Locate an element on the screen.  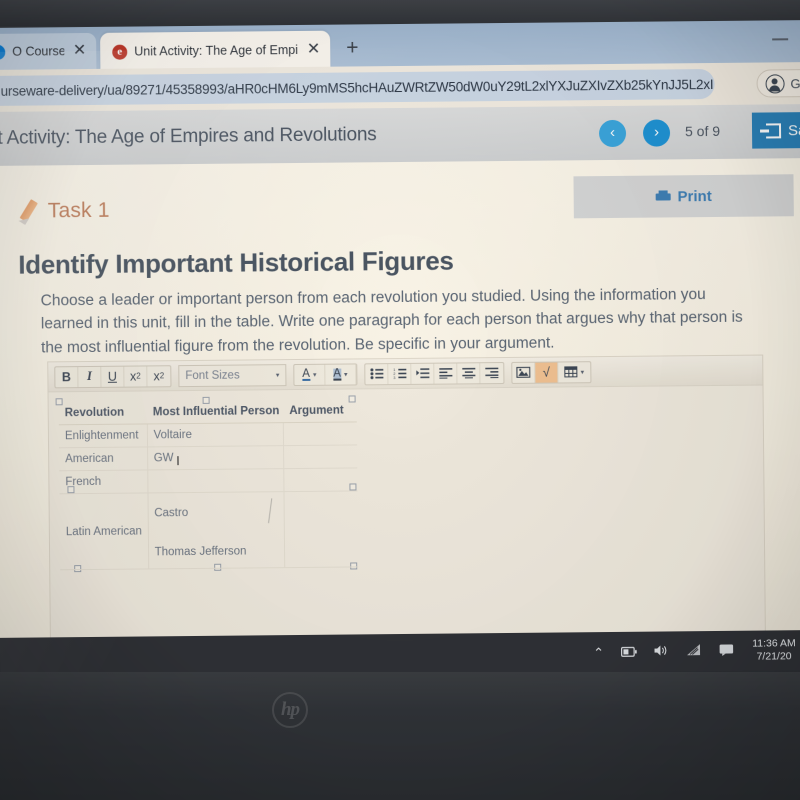
align-right-button is located at coordinates (491, 373).